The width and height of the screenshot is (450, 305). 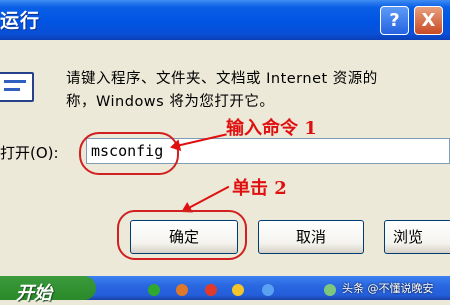 I want to click on instruction-line-2: 称，Windows 将为您打开它。, so click(x=170, y=102).